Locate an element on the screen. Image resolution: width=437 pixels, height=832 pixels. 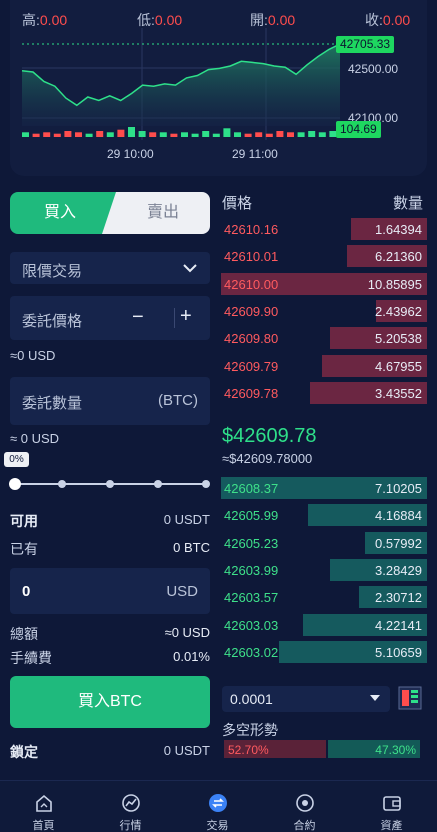
price-input: 委託價格 − + is located at coordinates (110, 318).